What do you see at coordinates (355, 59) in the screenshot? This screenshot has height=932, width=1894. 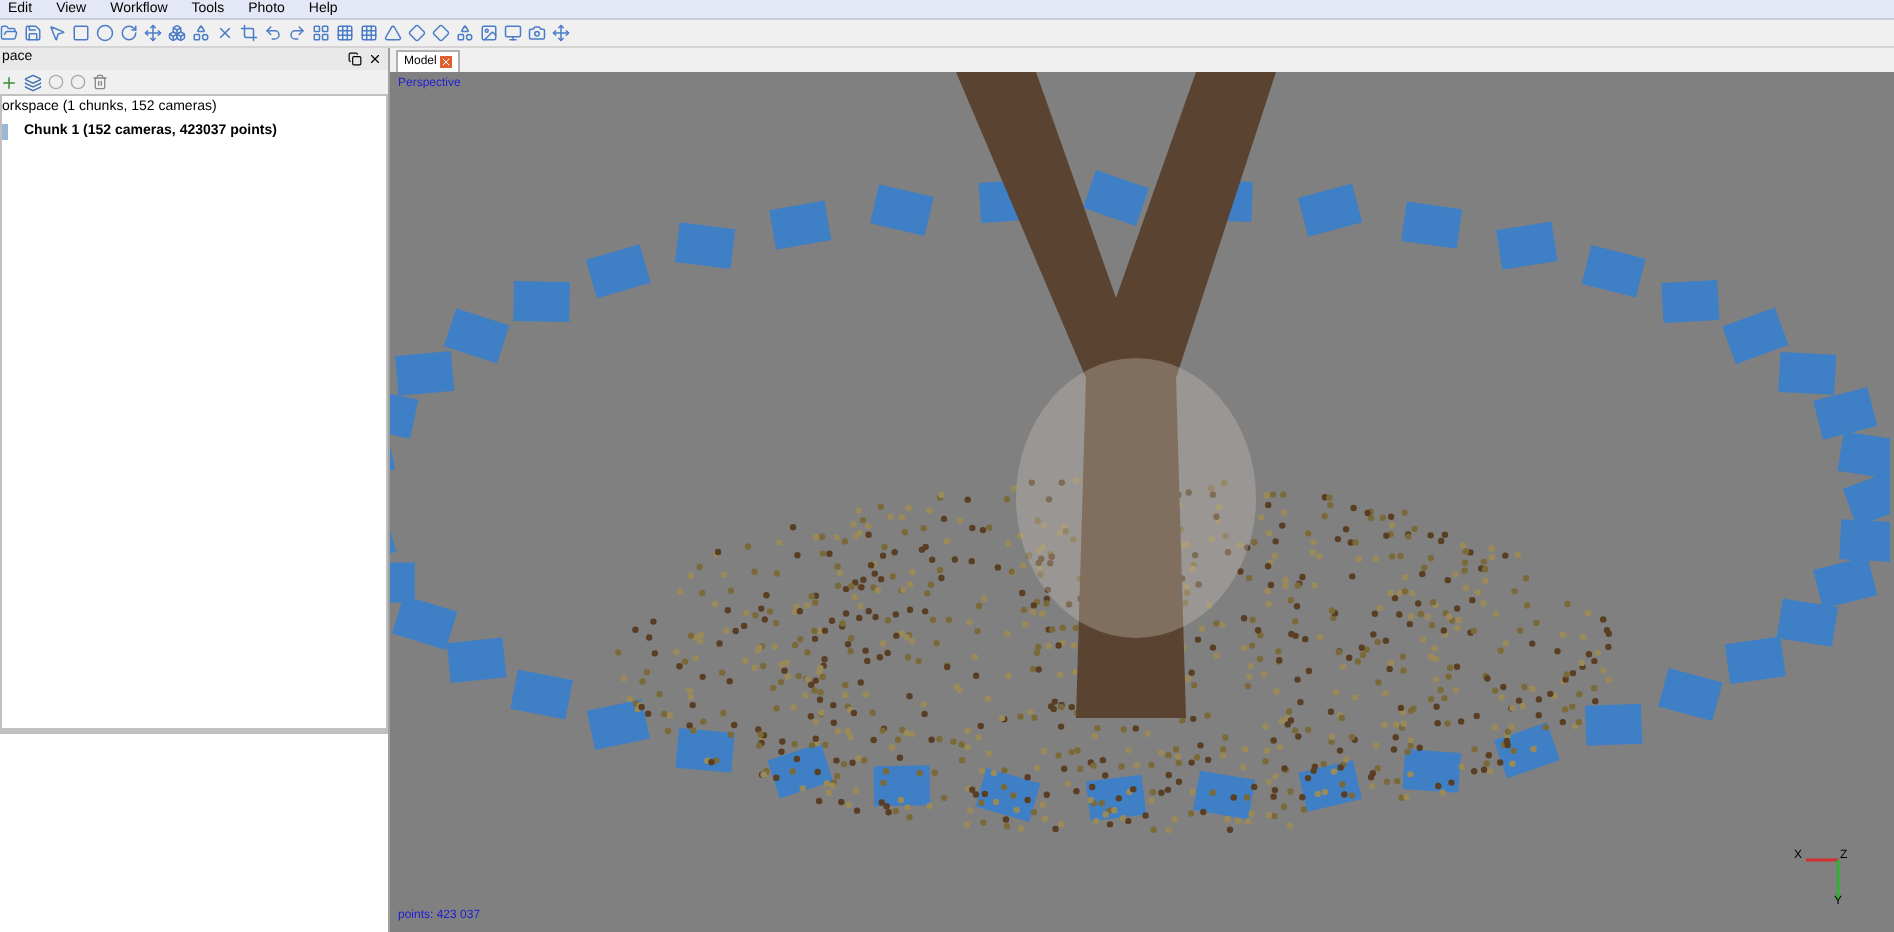 I see `float-icon` at bounding box center [355, 59].